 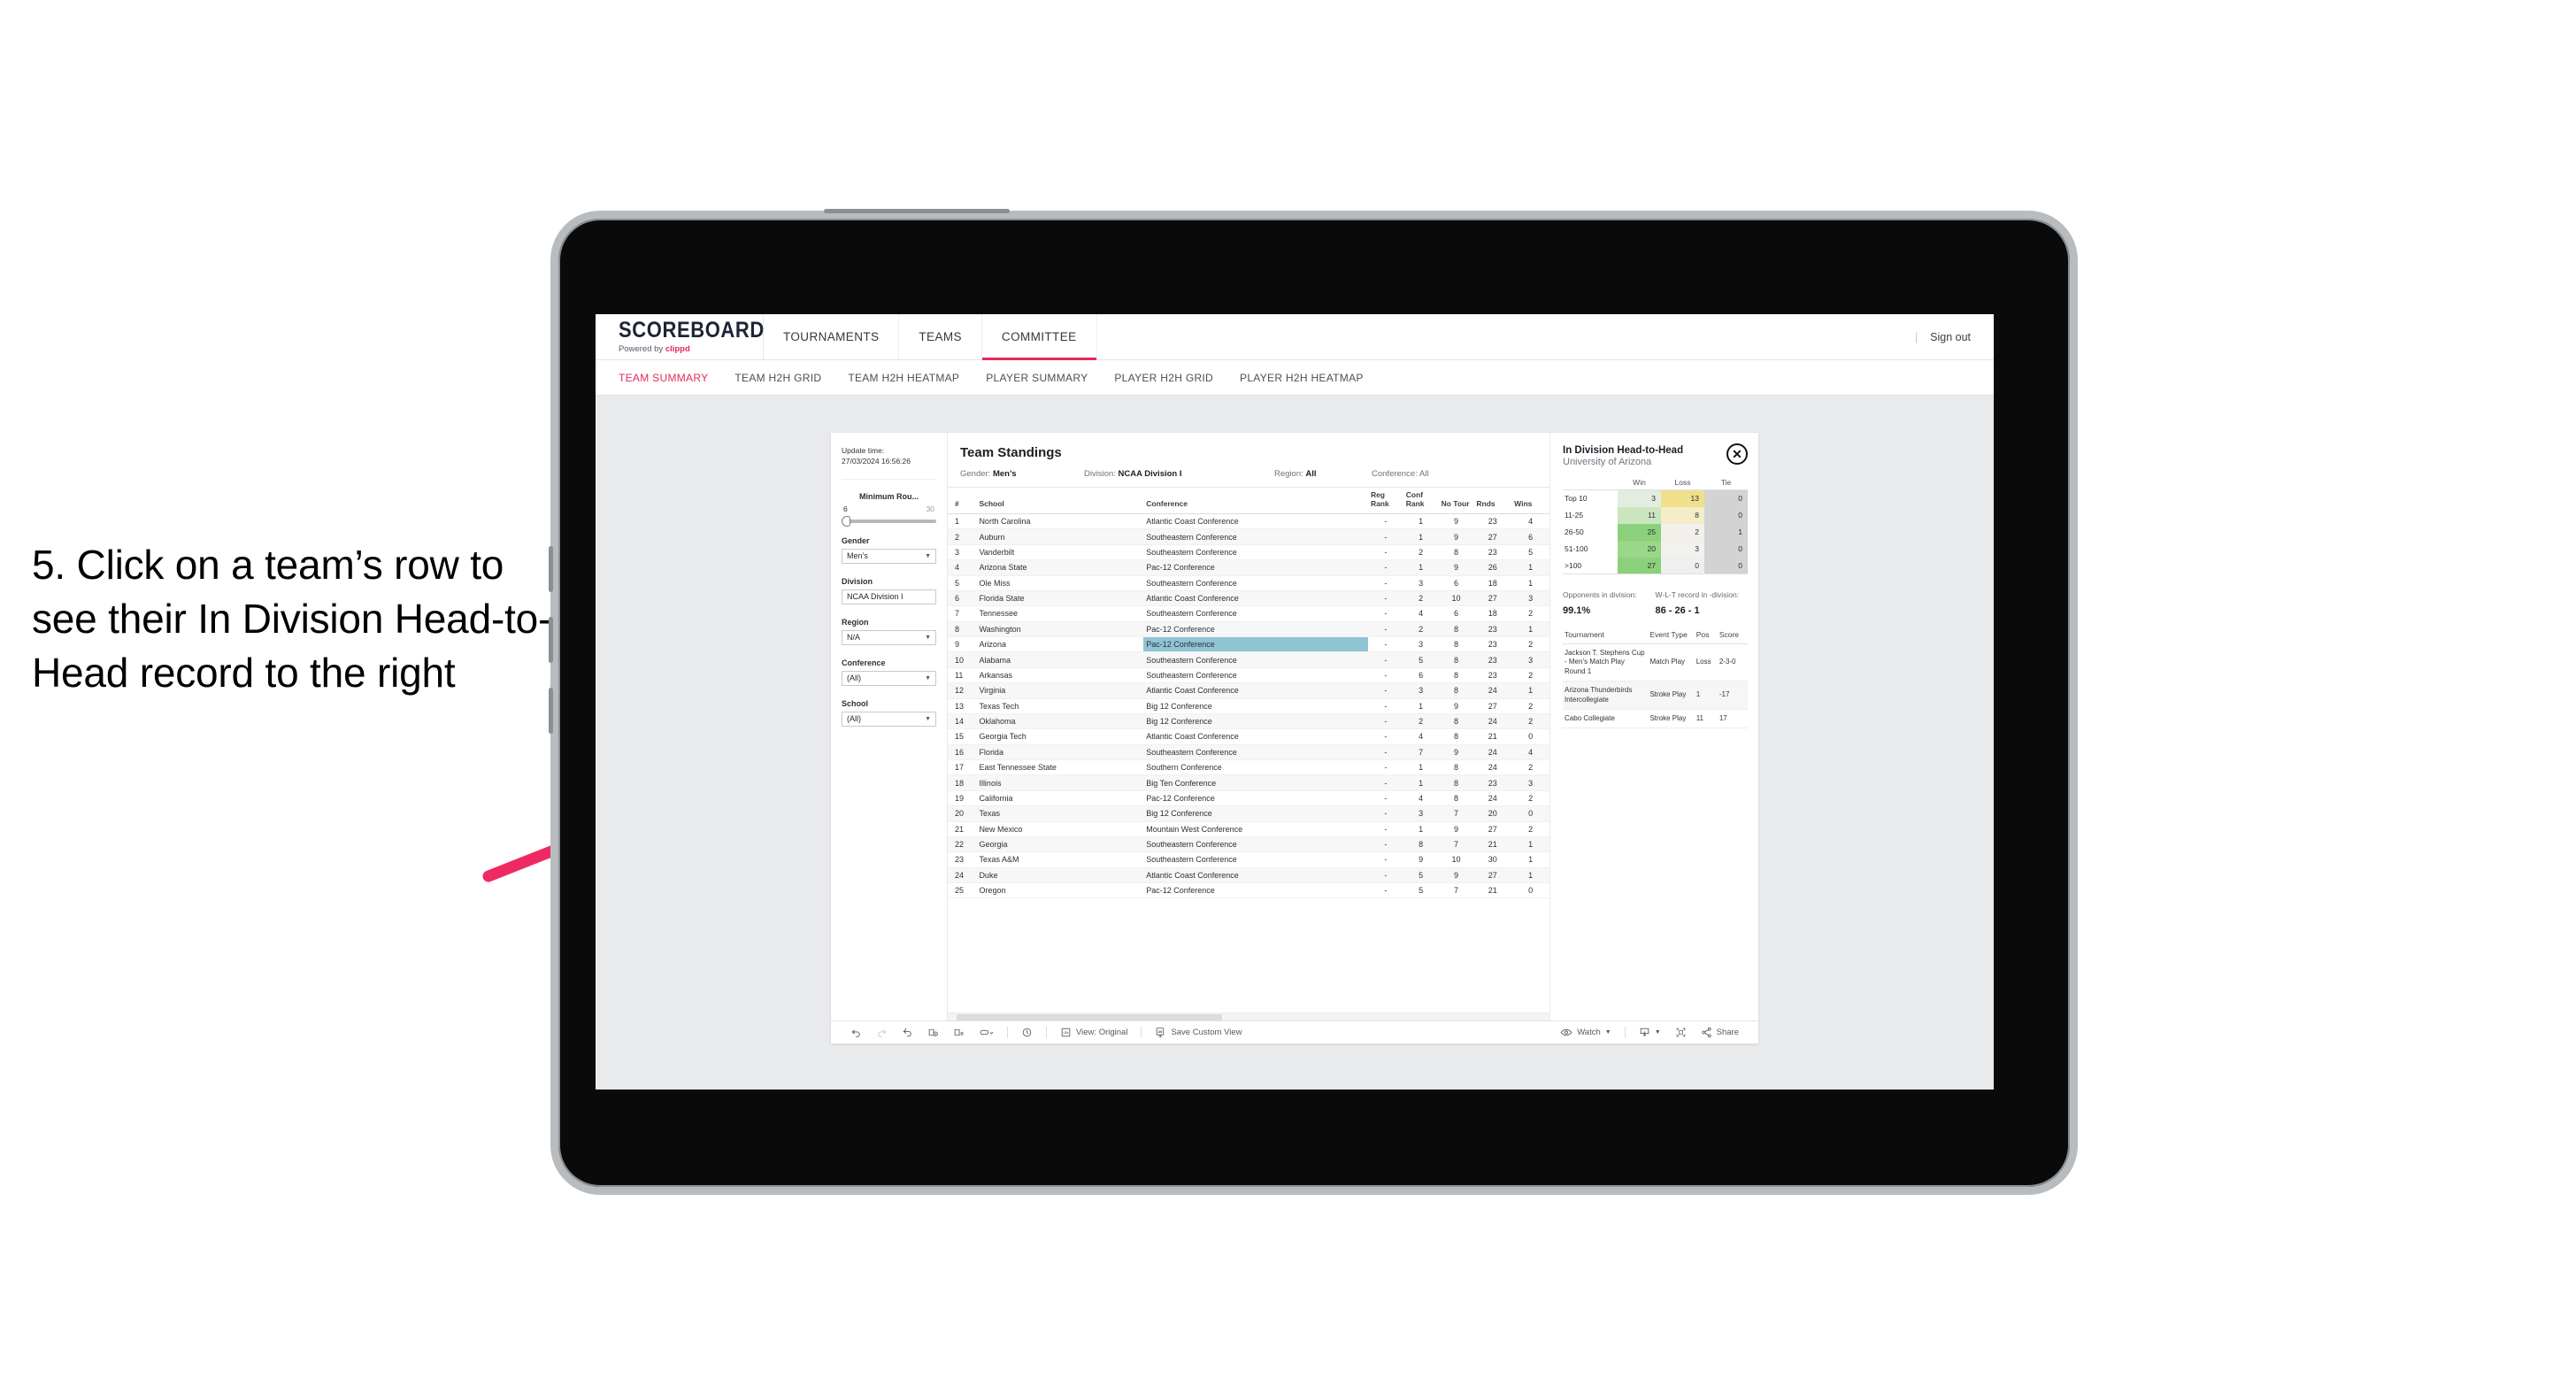 What do you see at coordinates (1248, 875) in the screenshot?
I see `table-row: 24 Duke Atlantic Coast Conference -5 9 27 1` at bounding box center [1248, 875].